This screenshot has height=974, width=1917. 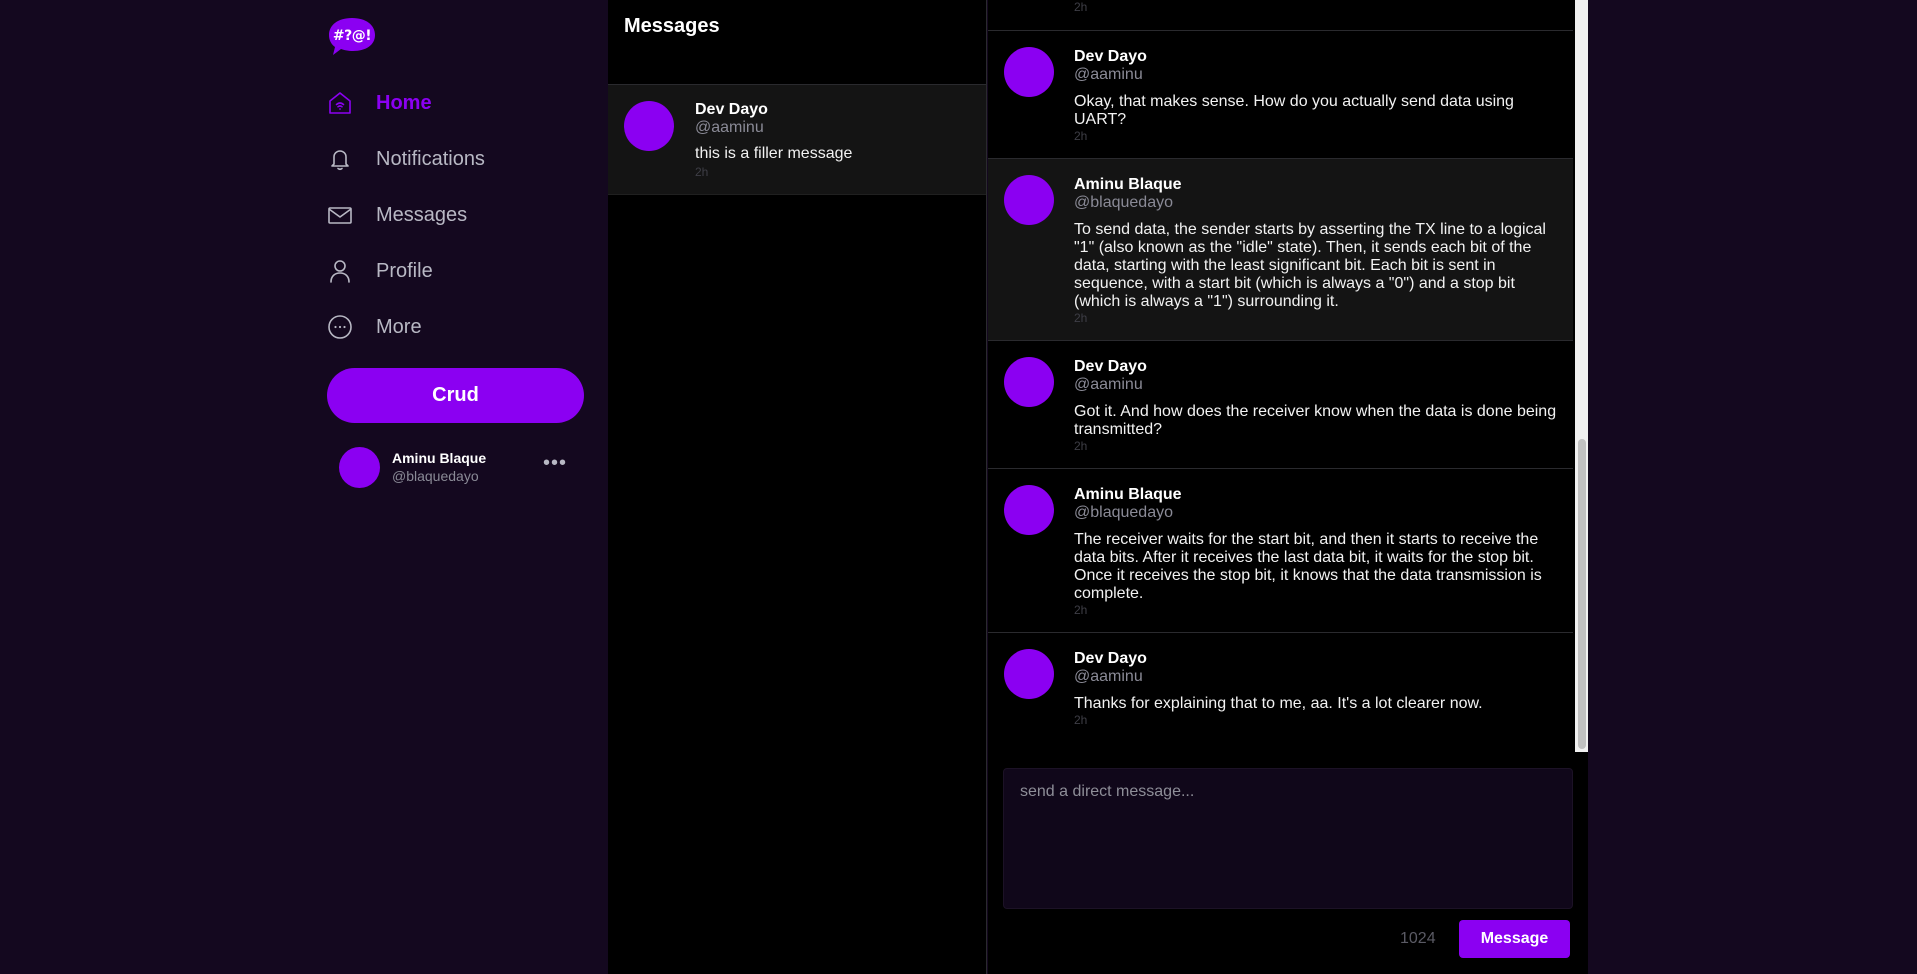 I want to click on nav-label-profile: Profile, so click(x=404, y=270).